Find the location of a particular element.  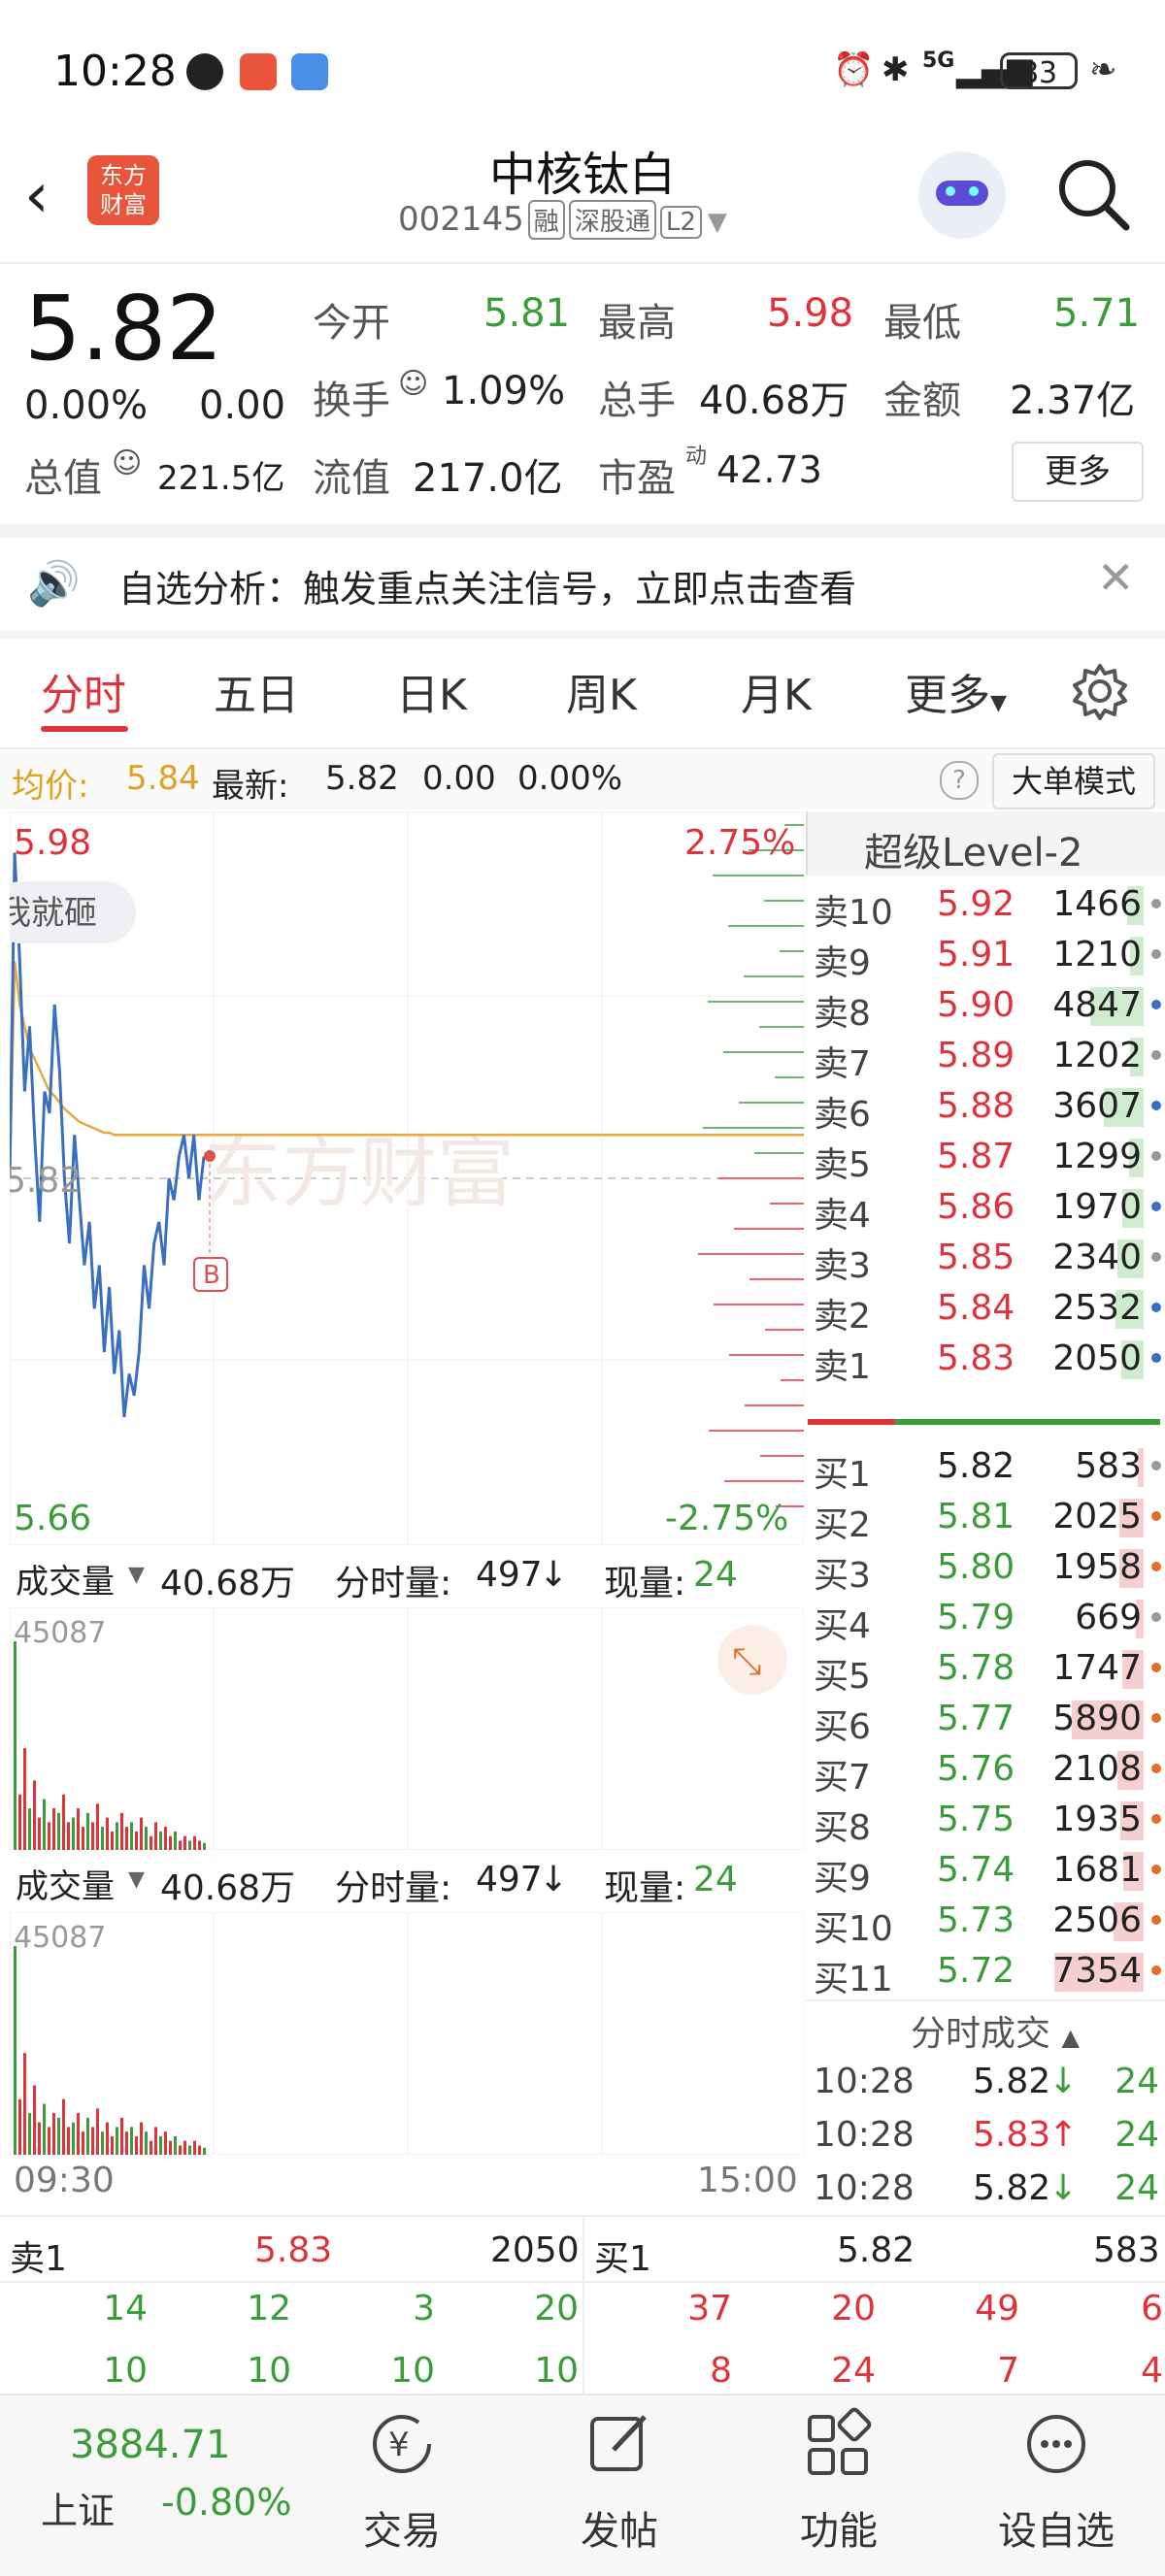

sell-order-row: 卖8 5.90 4847 is located at coordinates (985, 1007).